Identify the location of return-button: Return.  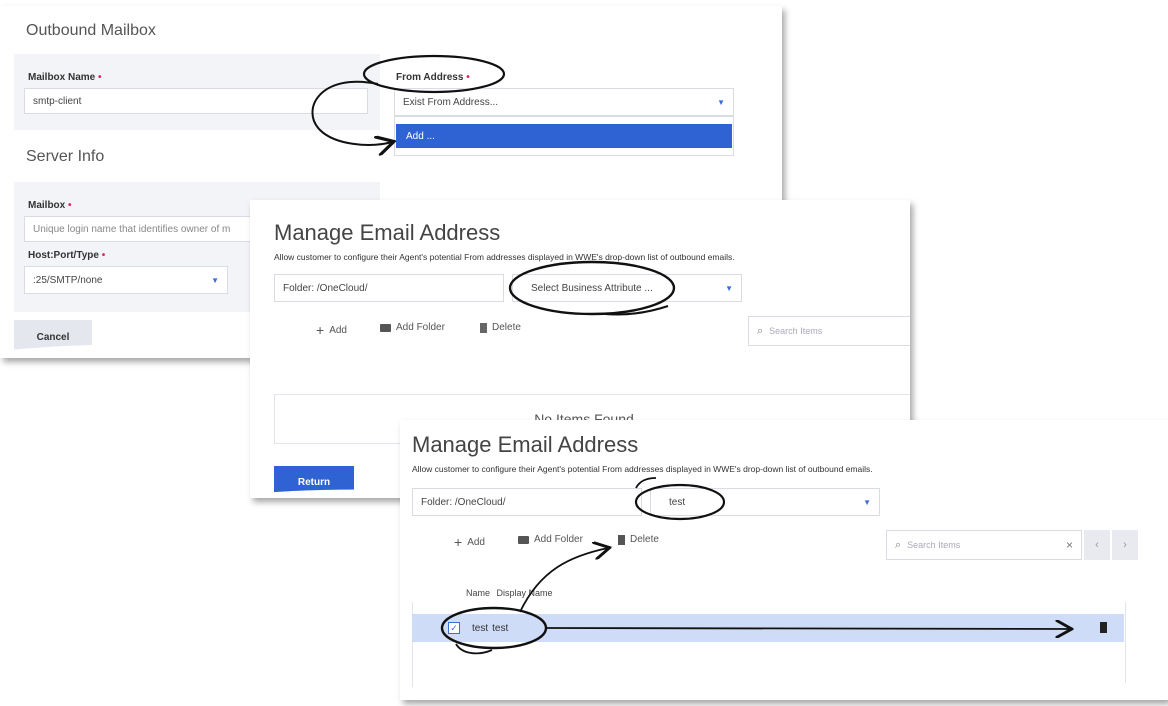
(314, 482).